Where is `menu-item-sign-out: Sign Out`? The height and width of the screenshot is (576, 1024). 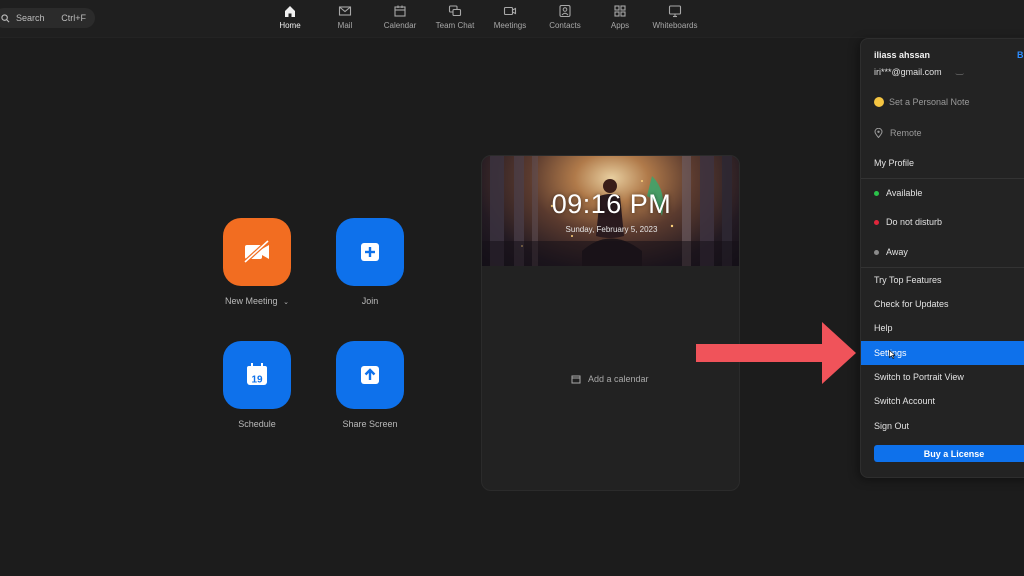
menu-item-sign-out: Sign Out is located at coordinates (891, 426).